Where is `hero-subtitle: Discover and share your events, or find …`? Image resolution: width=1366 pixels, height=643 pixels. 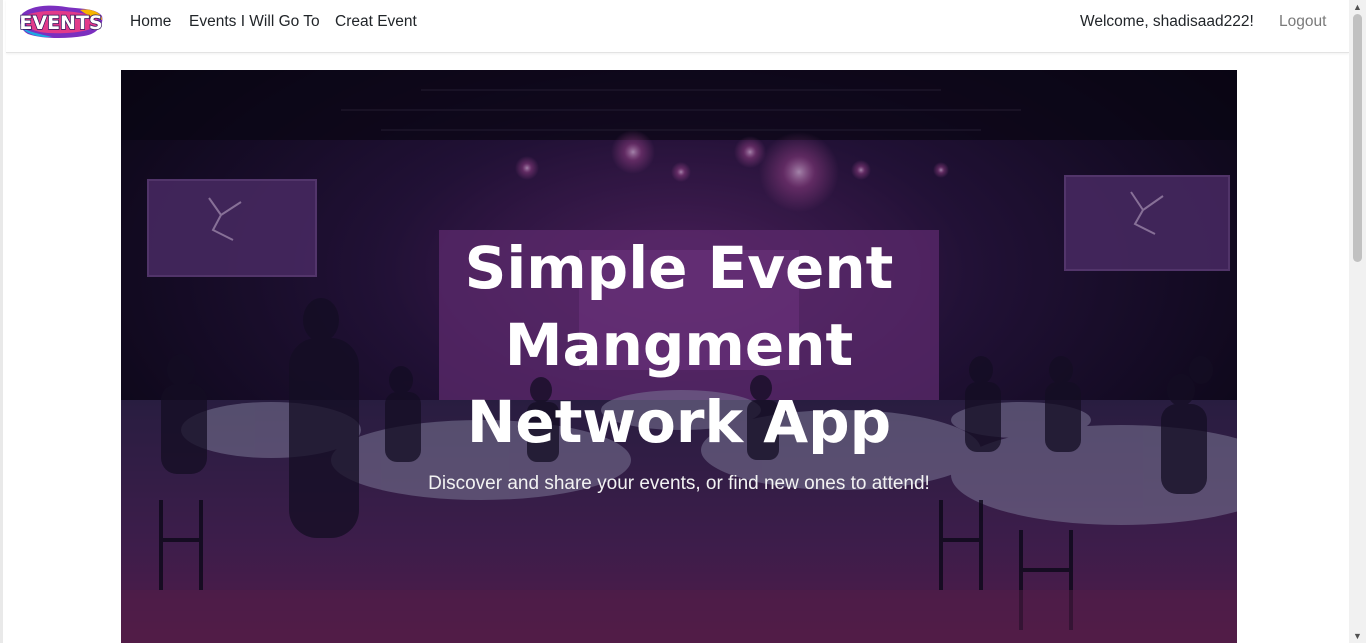 hero-subtitle: Discover and share your events, or find … is located at coordinates (679, 483).